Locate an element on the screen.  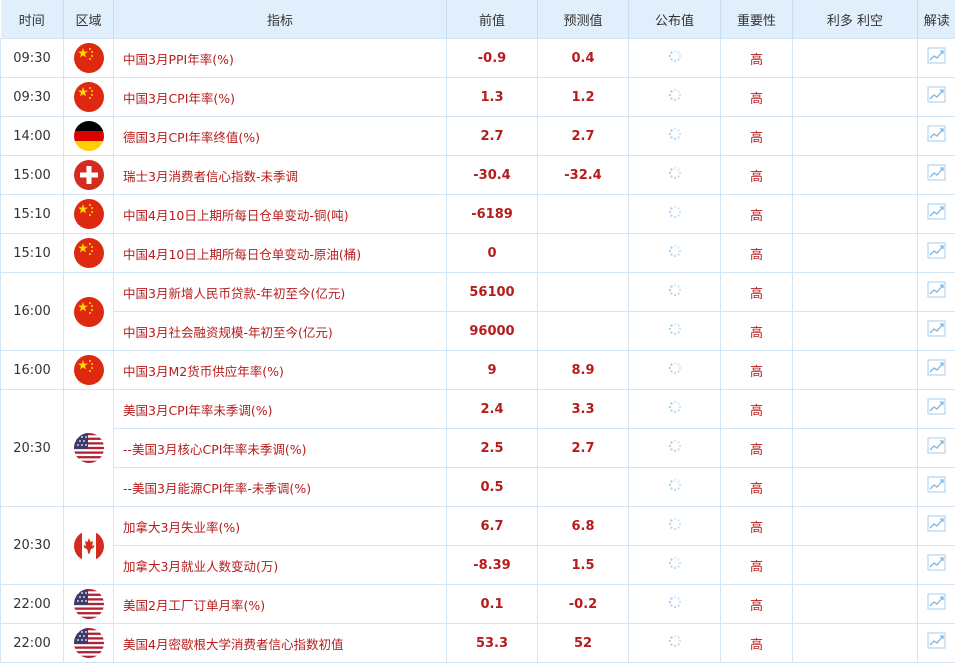
time-cell: 09:30 is located at coordinates (32, 58).